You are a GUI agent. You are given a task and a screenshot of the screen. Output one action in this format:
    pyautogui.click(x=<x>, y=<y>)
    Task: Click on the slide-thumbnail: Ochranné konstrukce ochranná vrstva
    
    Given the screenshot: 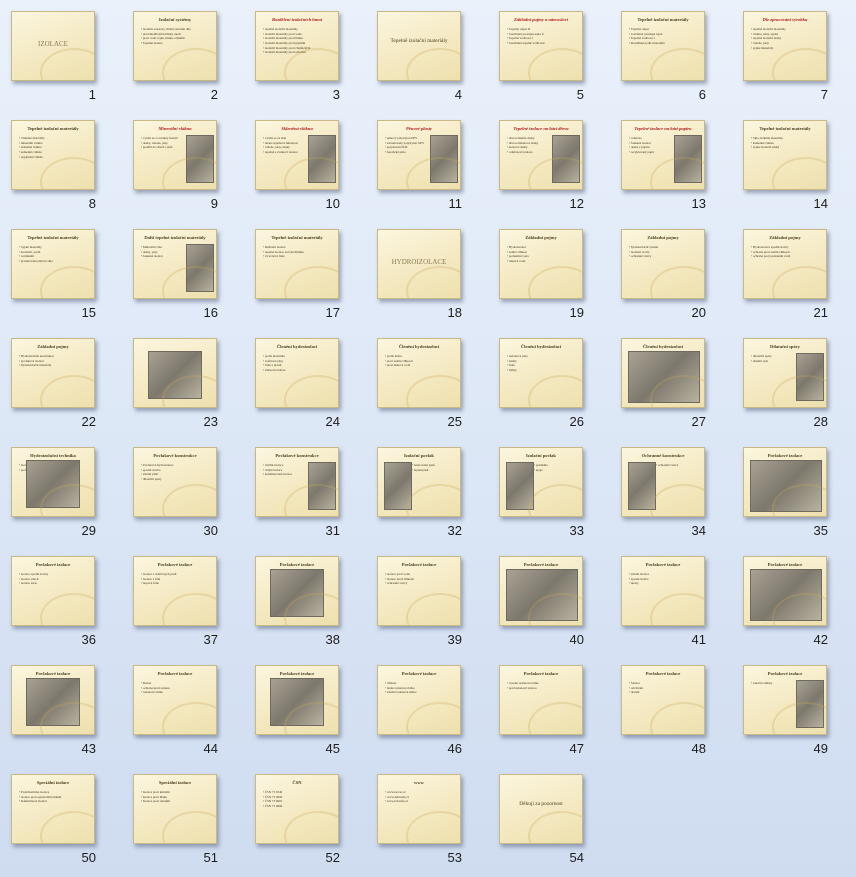 What is the action you would take?
    pyautogui.click(x=663, y=482)
    